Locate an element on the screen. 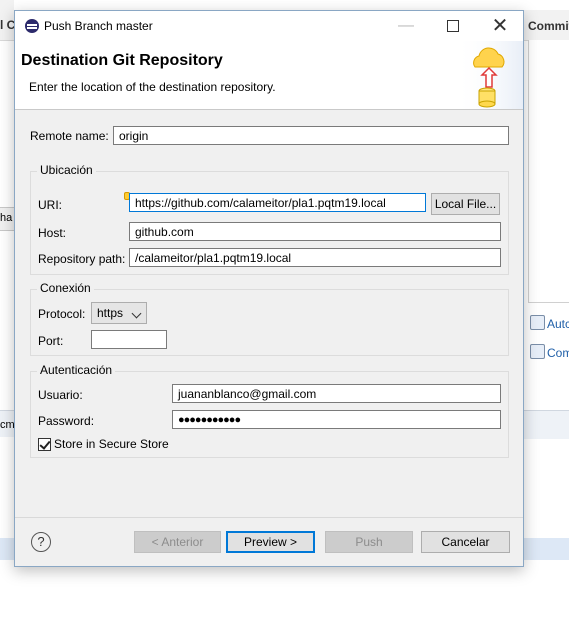 This screenshot has width=569, height=619. port-field is located at coordinates (129, 339).